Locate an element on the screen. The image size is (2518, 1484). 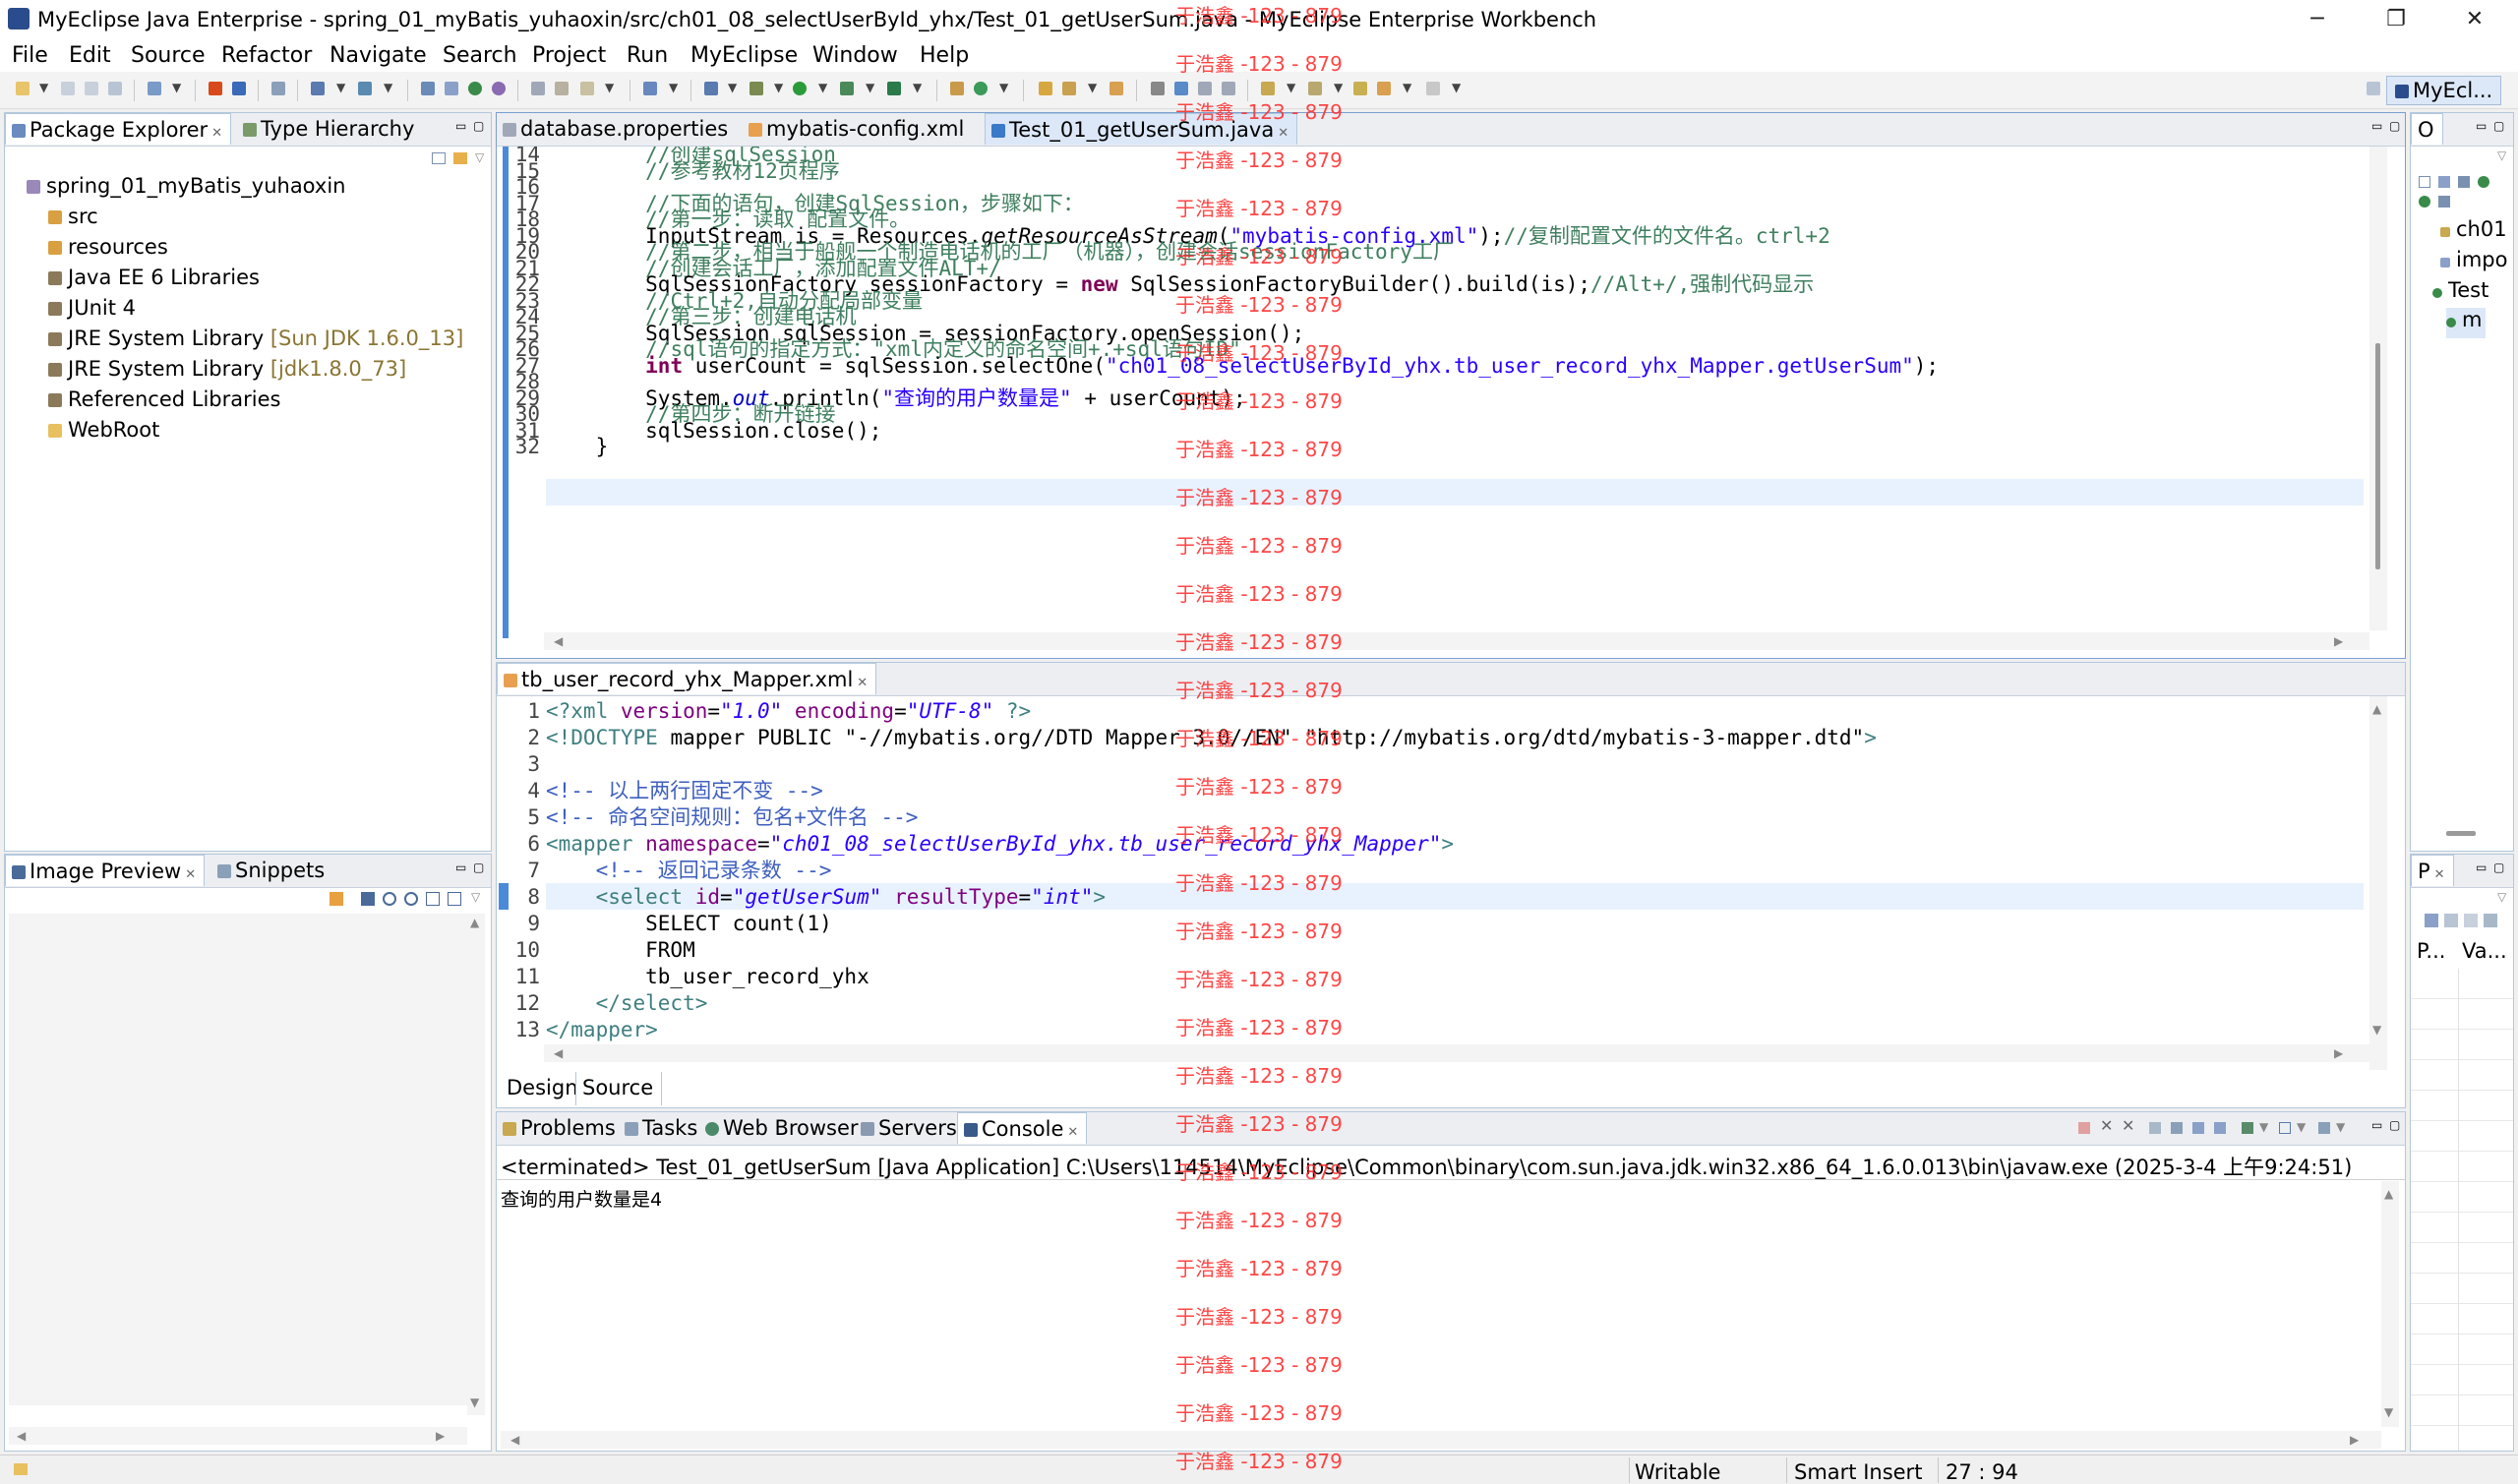
menu-refactor: Refactor is located at coordinates (266, 55).